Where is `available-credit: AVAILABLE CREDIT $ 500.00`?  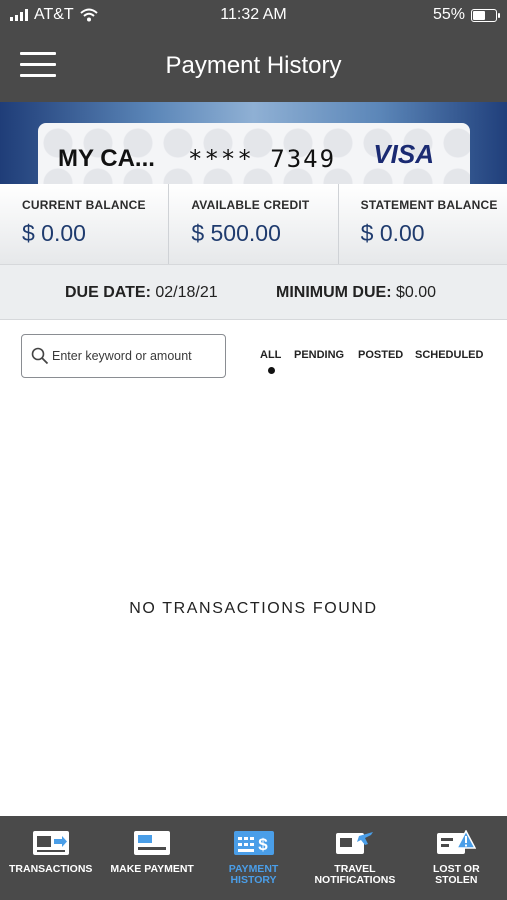 available-credit: AVAILABLE CREDIT $ 500.00 is located at coordinates (254, 224).